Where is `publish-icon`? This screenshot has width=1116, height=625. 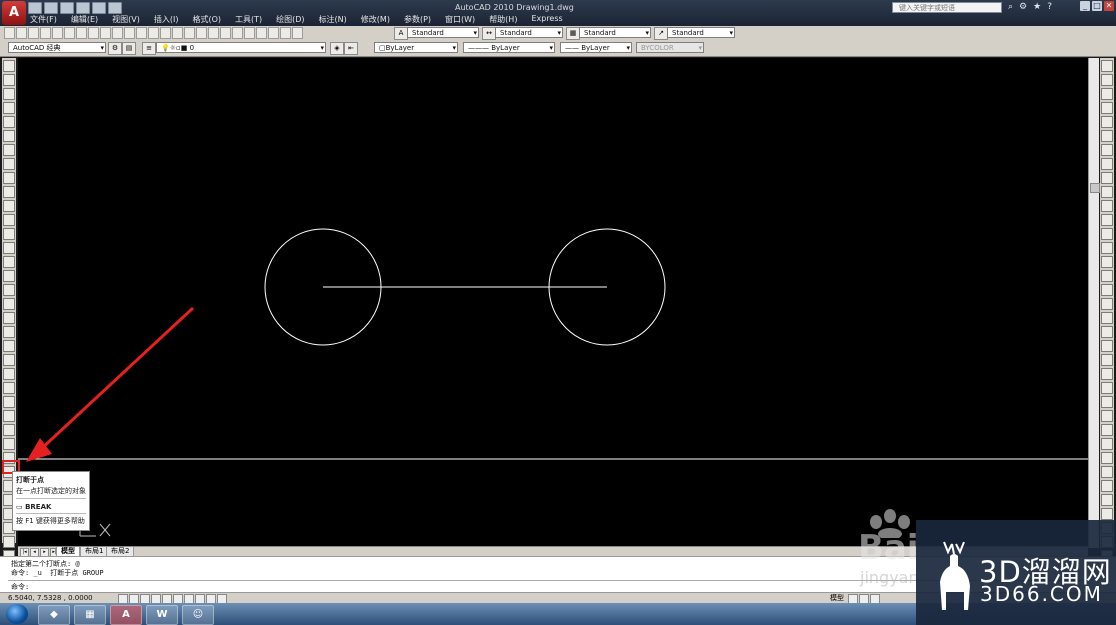 publish-icon is located at coordinates (69, 33).